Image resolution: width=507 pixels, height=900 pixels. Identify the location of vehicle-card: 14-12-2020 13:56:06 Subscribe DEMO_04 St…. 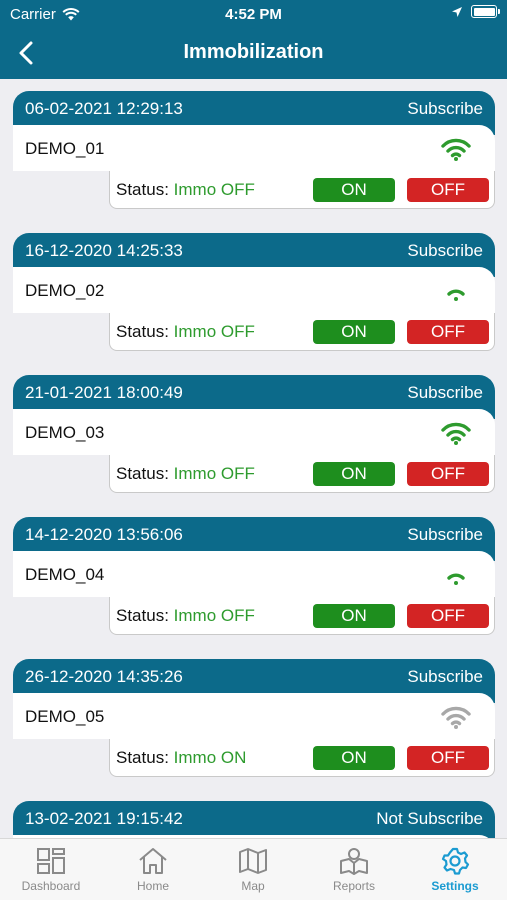
(254, 576).